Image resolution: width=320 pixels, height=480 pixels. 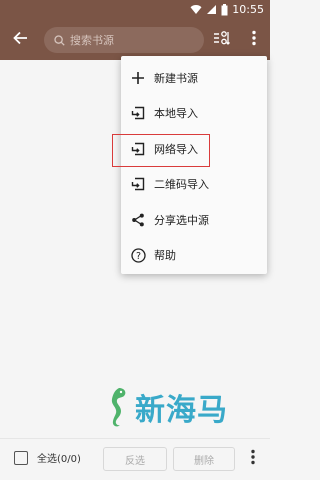 I want to click on bottom-more-button, so click(x=253, y=459).